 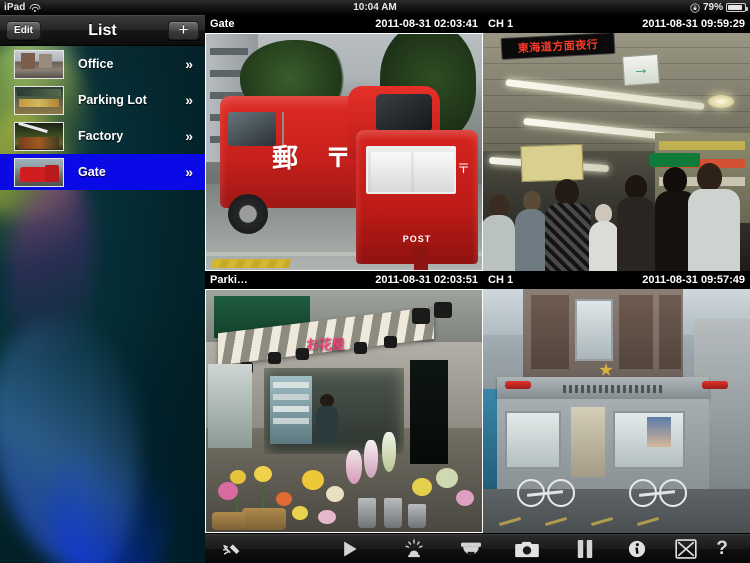 What do you see at coordinates (693, 280) in the screenshot?
I see `video-pane-timestamp: 2011-08-31 09:57:49` at bounding box center [693, 280].